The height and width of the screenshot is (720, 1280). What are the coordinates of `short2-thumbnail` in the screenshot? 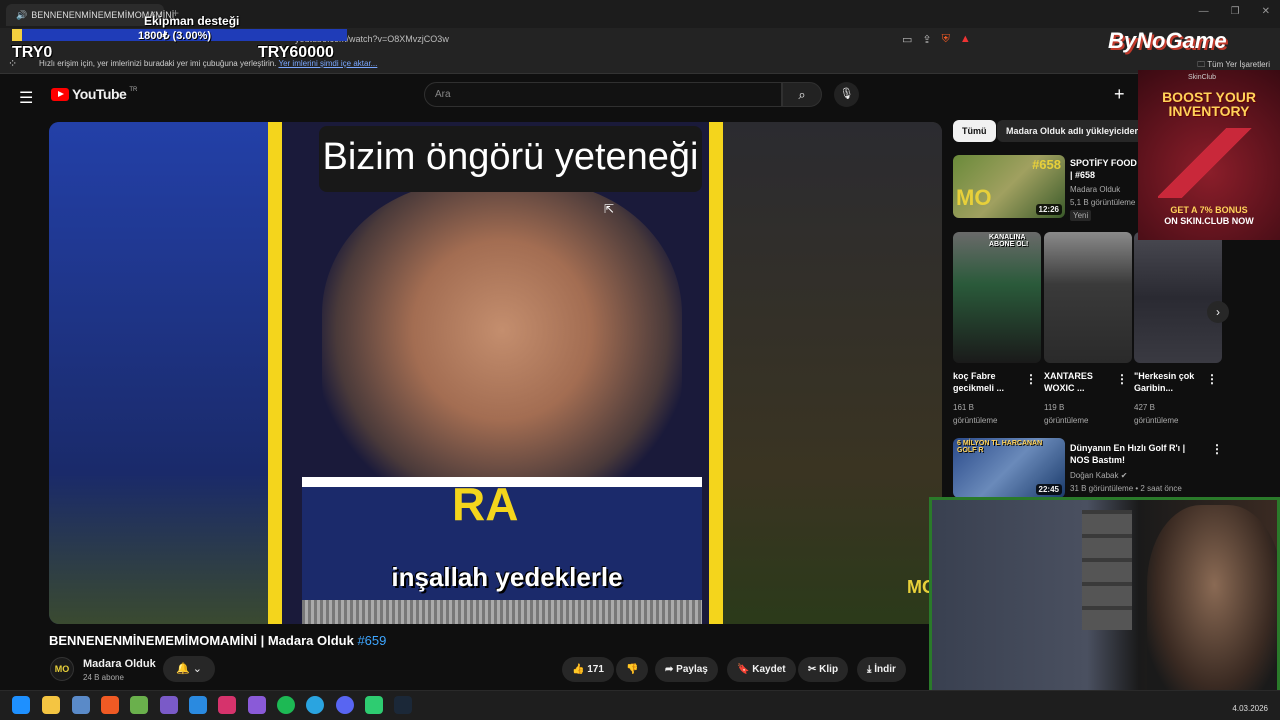 It's located at (1088, 297).